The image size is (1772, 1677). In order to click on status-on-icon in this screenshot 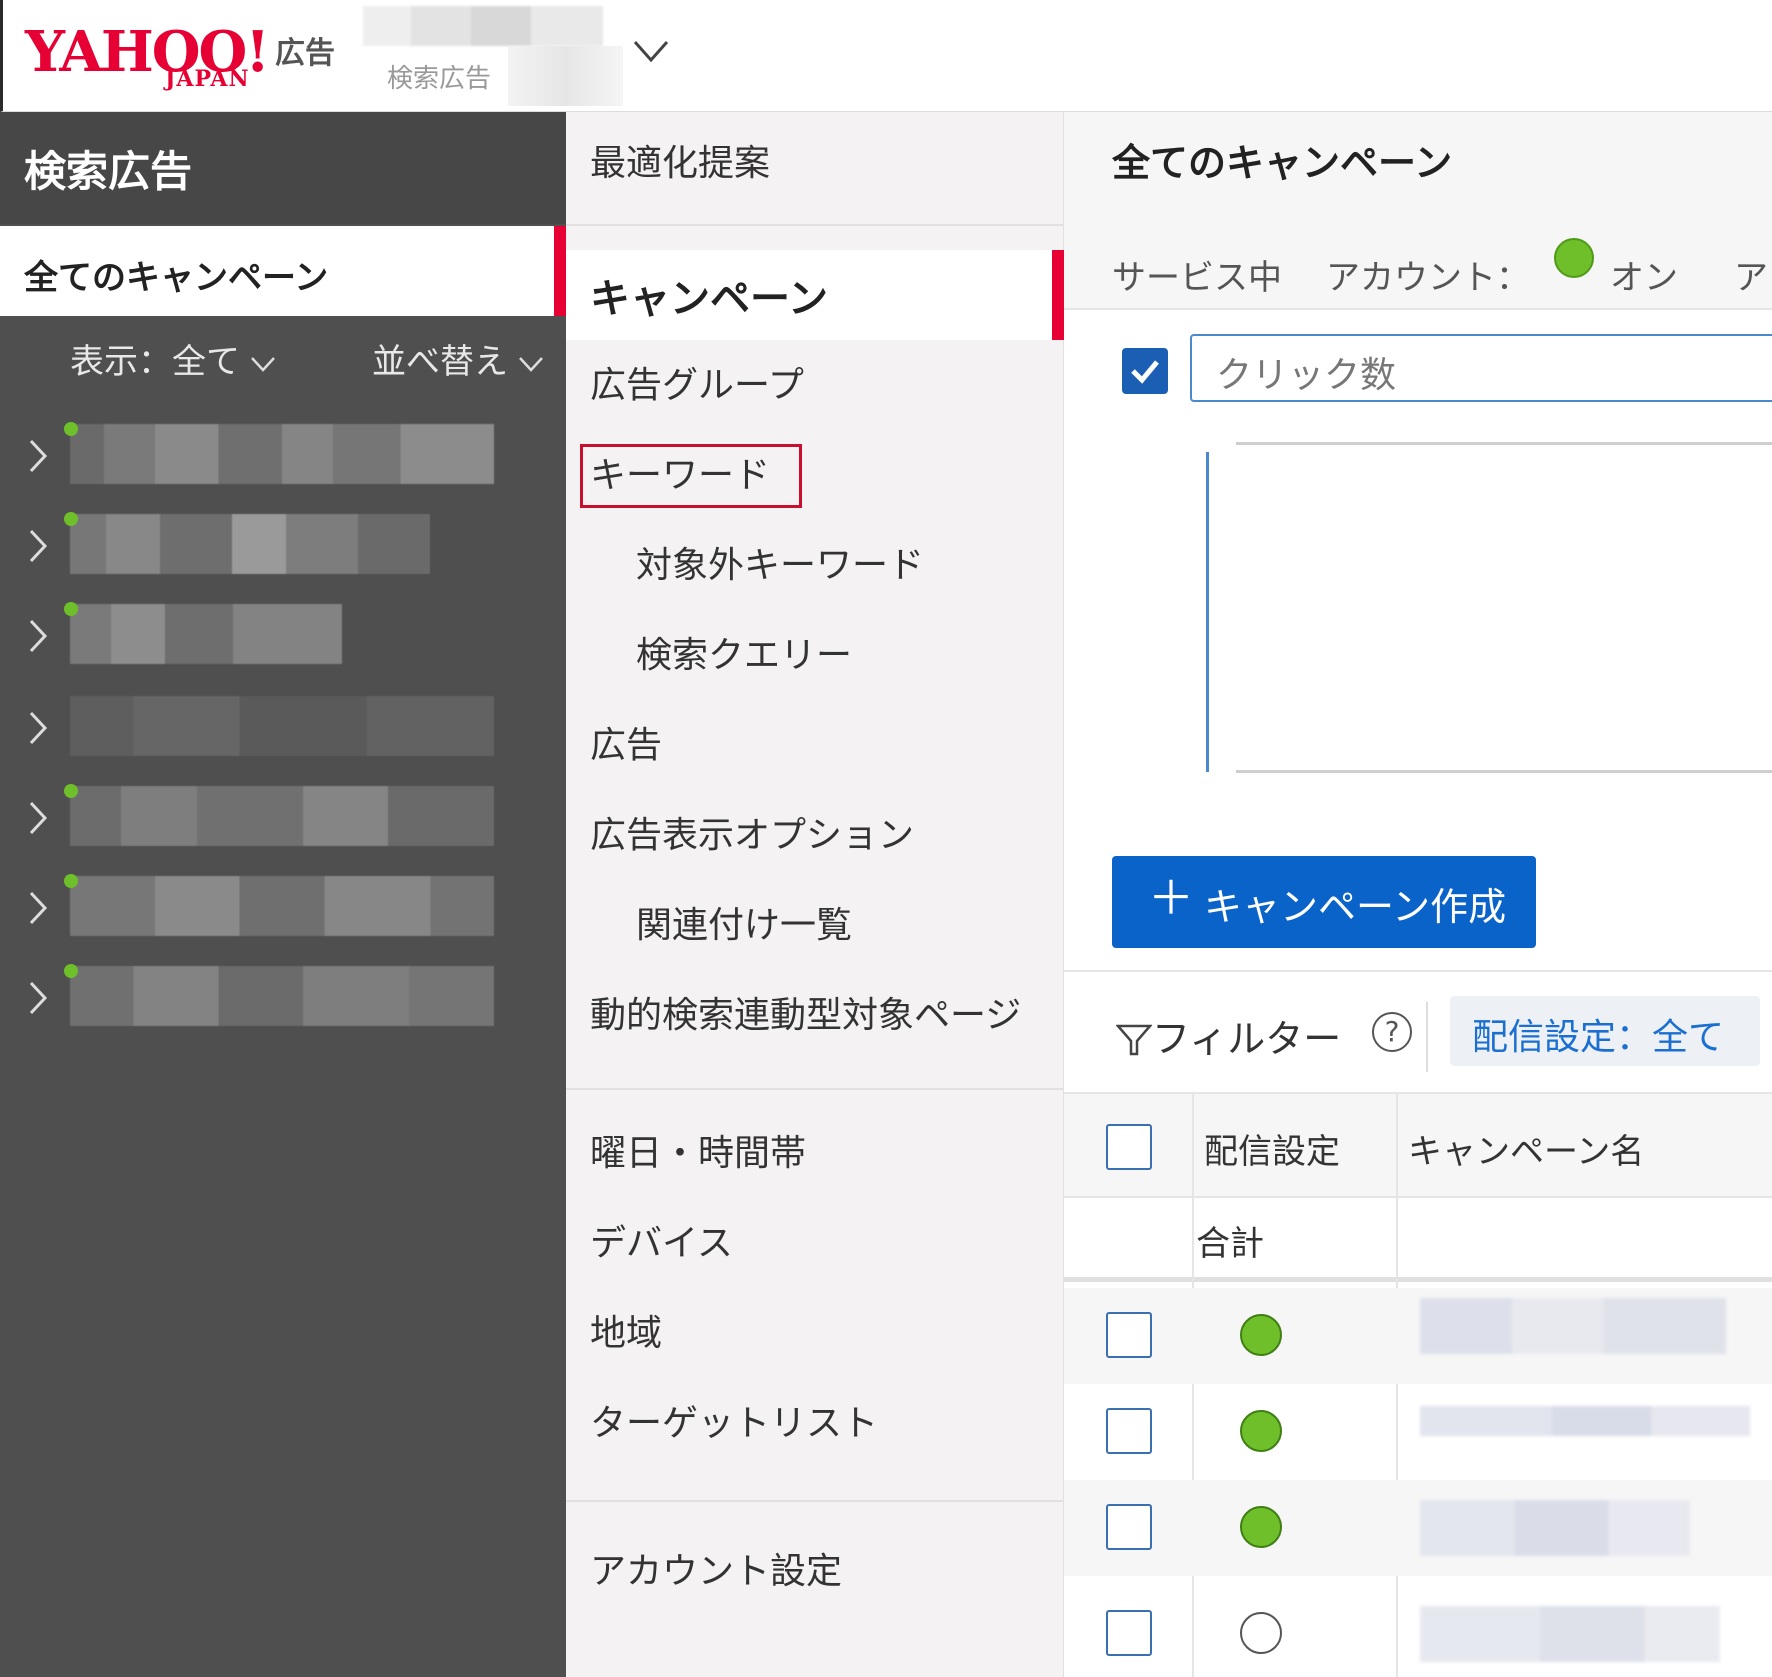, I will do `click(1261, 1431)`.